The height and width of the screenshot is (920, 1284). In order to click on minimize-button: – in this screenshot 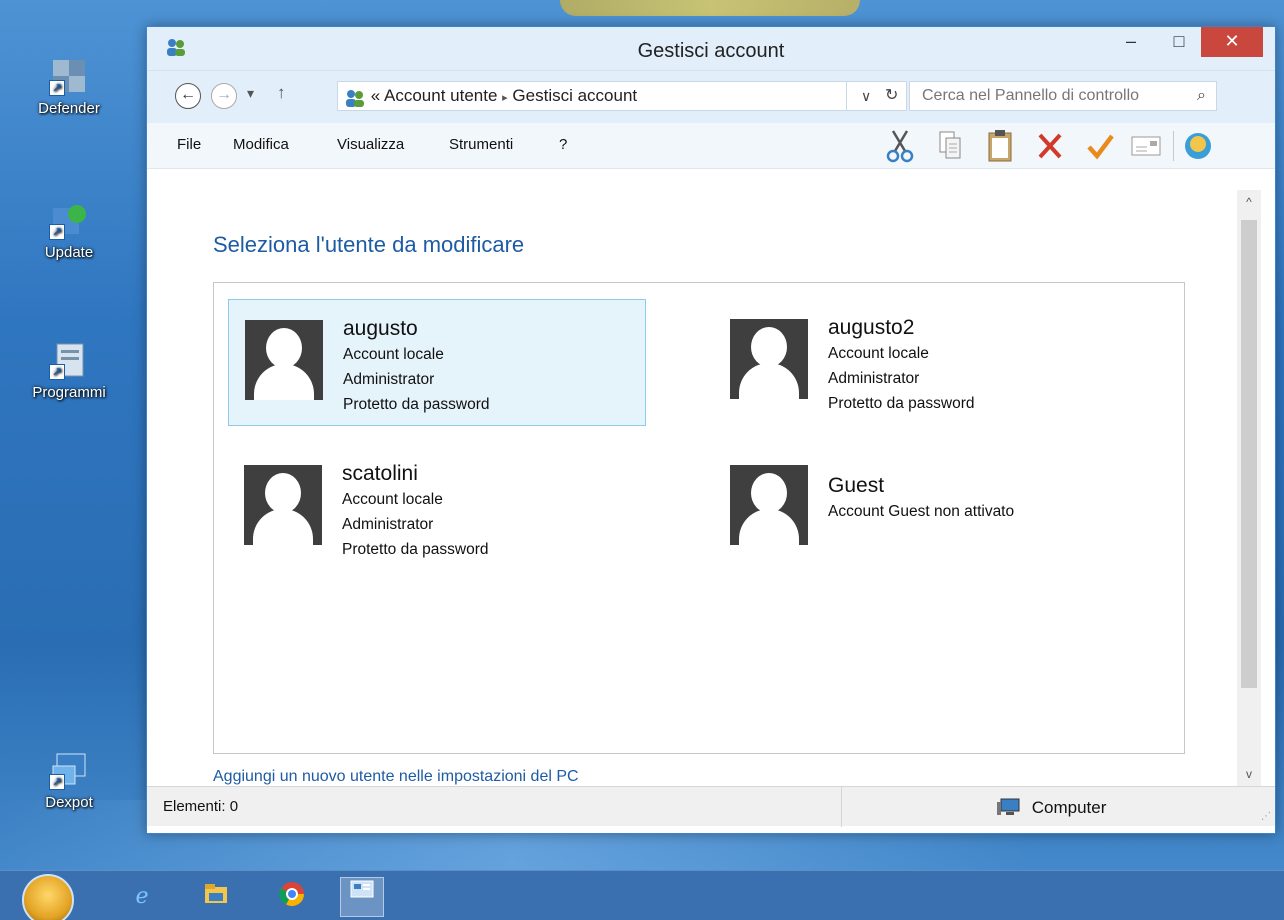, I will do `click(1131, 42)`.